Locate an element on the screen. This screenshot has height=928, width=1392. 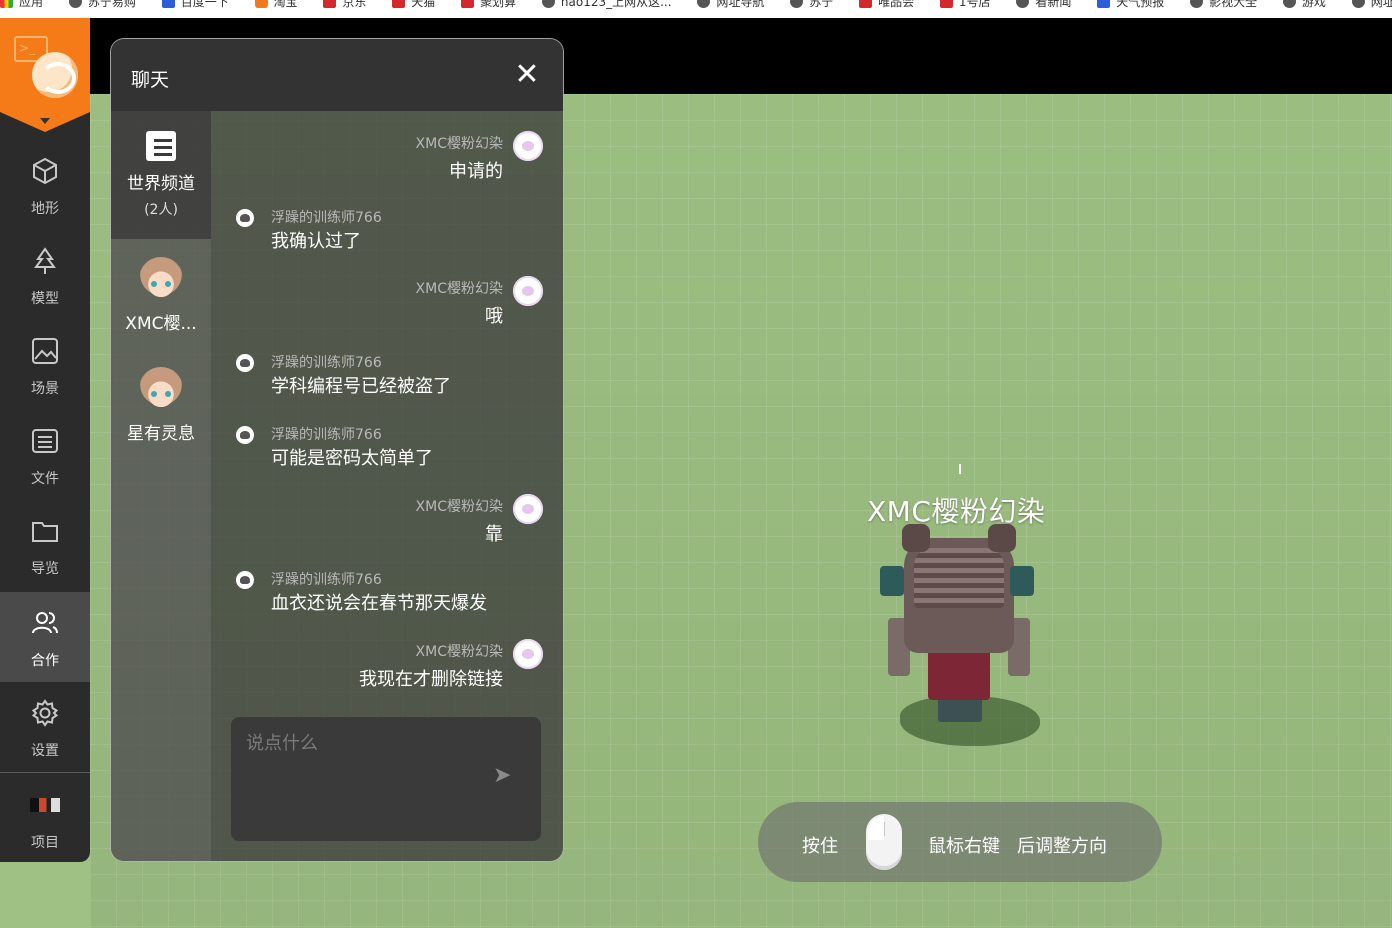
app-logo: >_ is located at coordinates (45, 75).